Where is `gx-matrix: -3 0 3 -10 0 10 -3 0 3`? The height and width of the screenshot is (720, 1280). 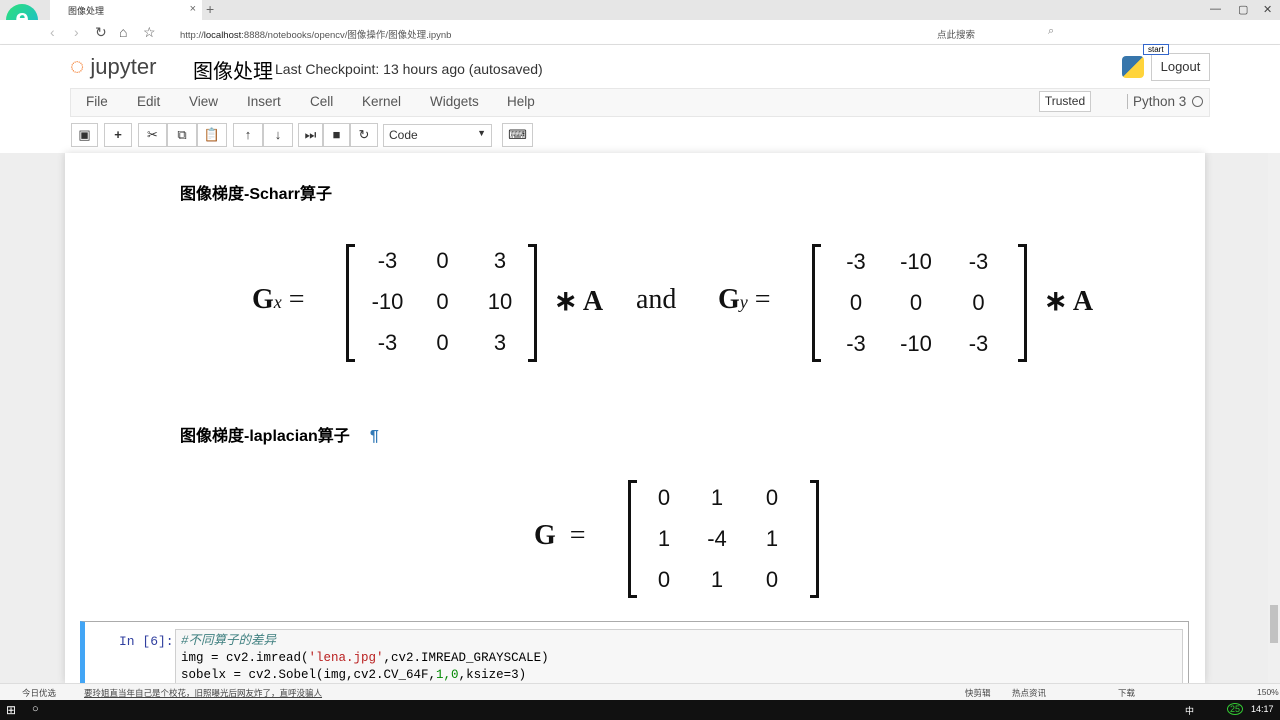 gx-matrix: -3 0 3 -10 0 10 -3 0 3 is located at coordinates (445, 307).